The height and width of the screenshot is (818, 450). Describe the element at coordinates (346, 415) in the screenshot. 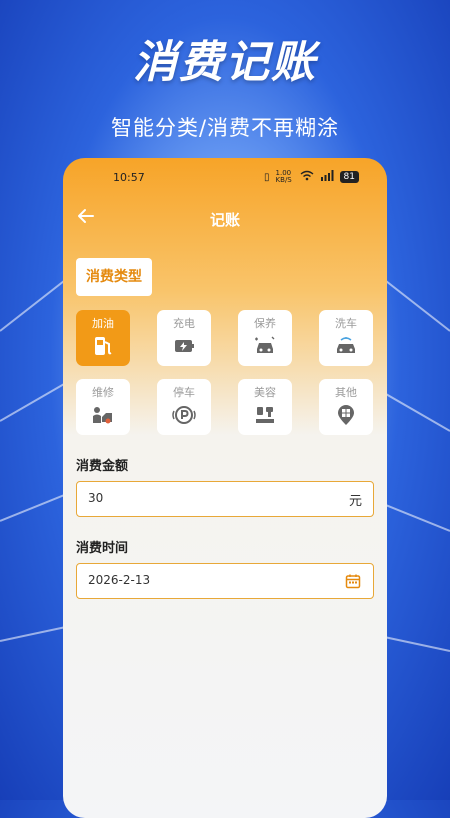

I see `other-pin-icon` at that location.